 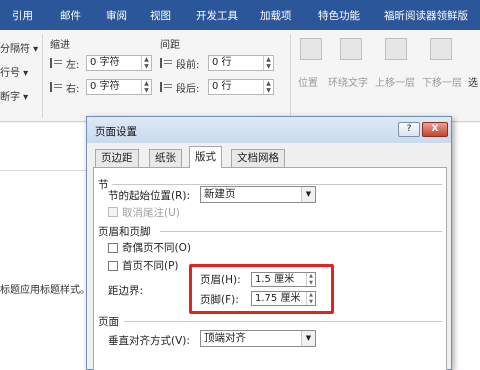 What do you see at coordinates (73, 65) in the screenshot?
I see `indent-left-label: 左:` at bounding box center [73, 65].